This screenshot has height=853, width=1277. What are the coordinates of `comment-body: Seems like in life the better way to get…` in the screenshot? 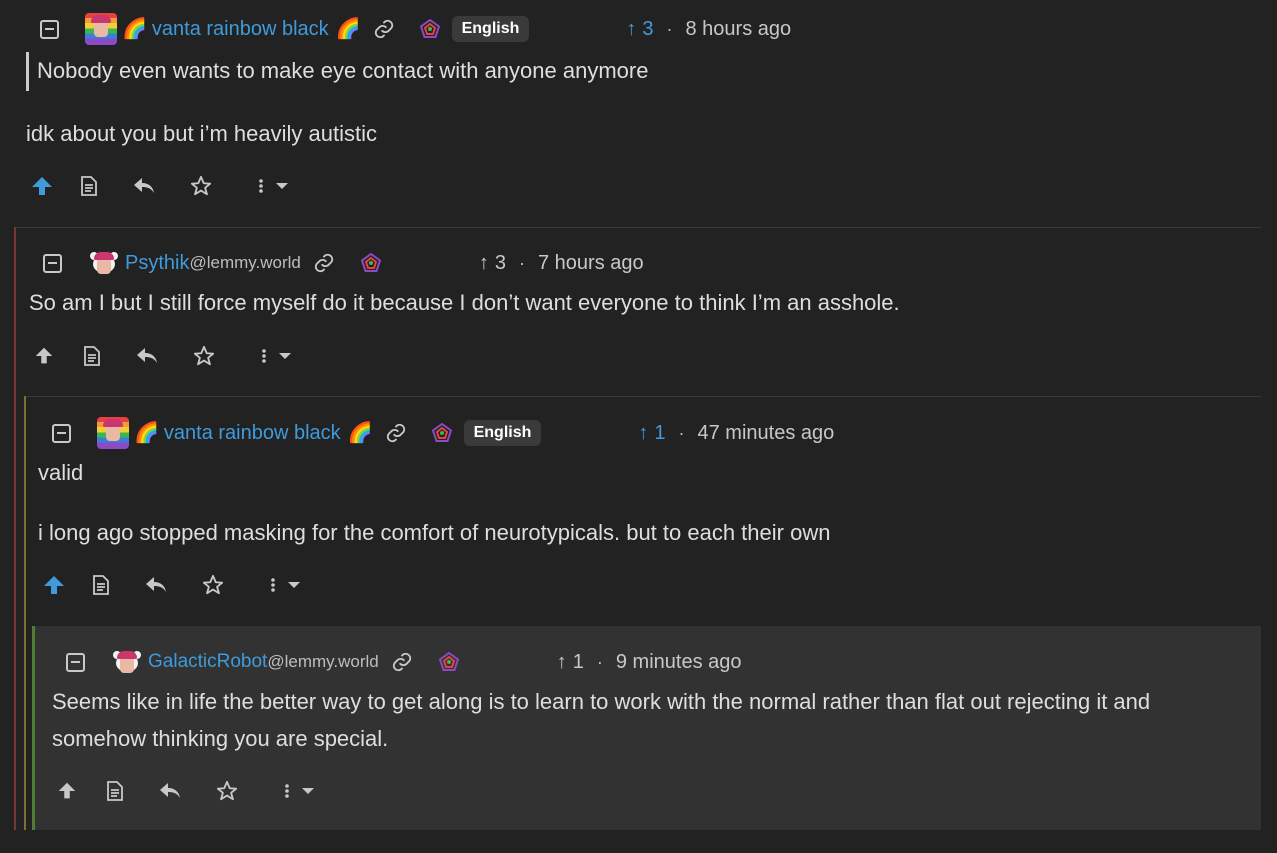 It's located at (601, 701).